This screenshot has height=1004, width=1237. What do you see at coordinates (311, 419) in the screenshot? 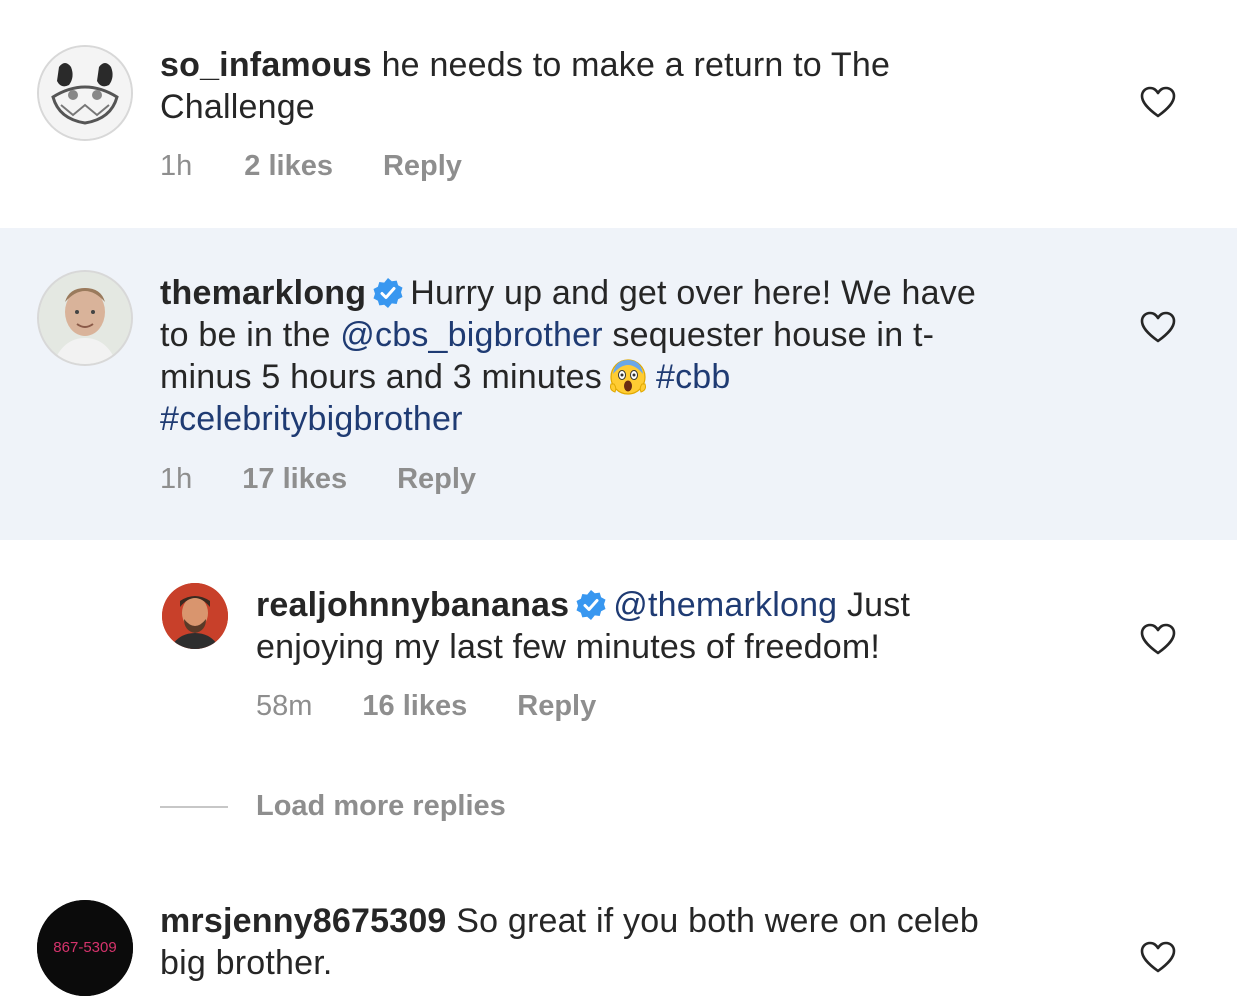
I see `hashtag-link: #celebritybigbrother` at bounding box center [311, 419].